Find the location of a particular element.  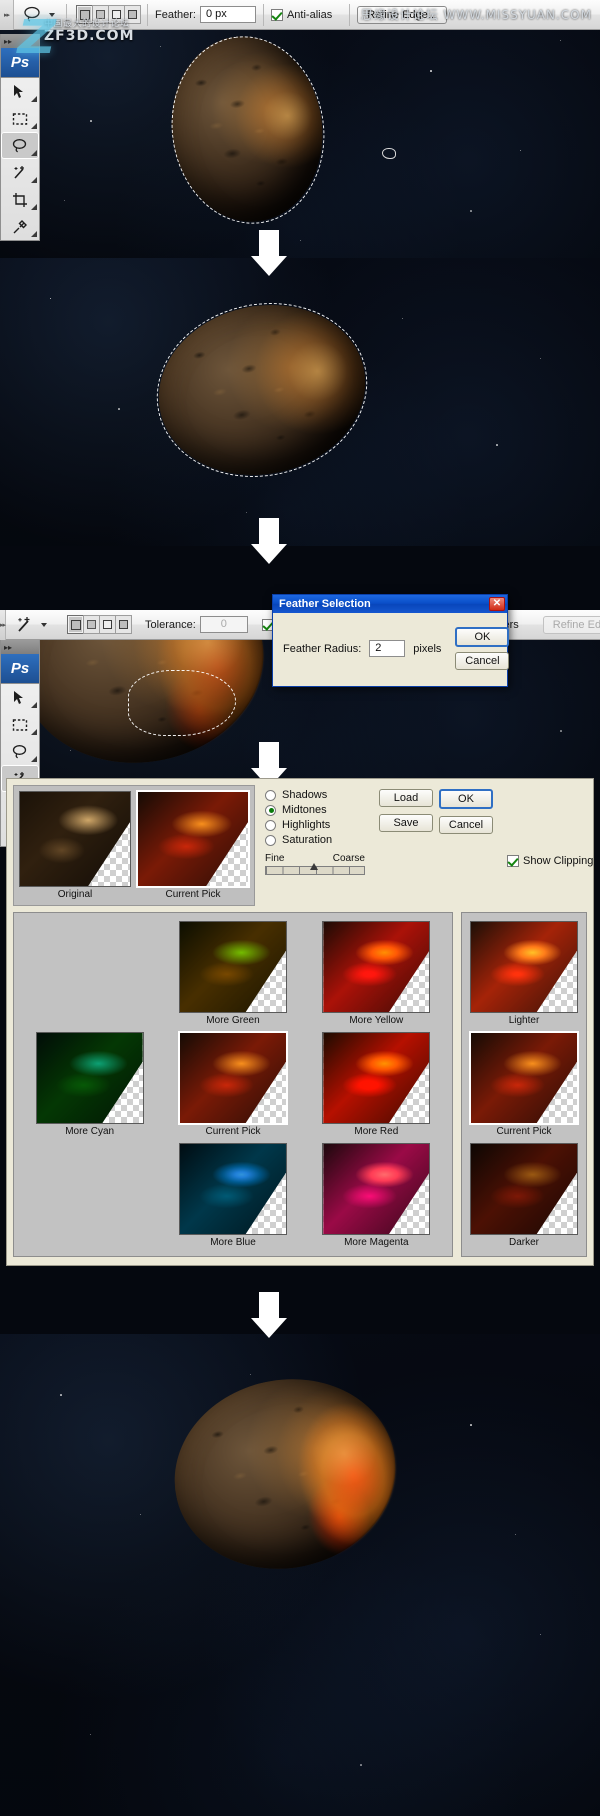

radio-midtones: Midtones is located at coordinates (315, 810).